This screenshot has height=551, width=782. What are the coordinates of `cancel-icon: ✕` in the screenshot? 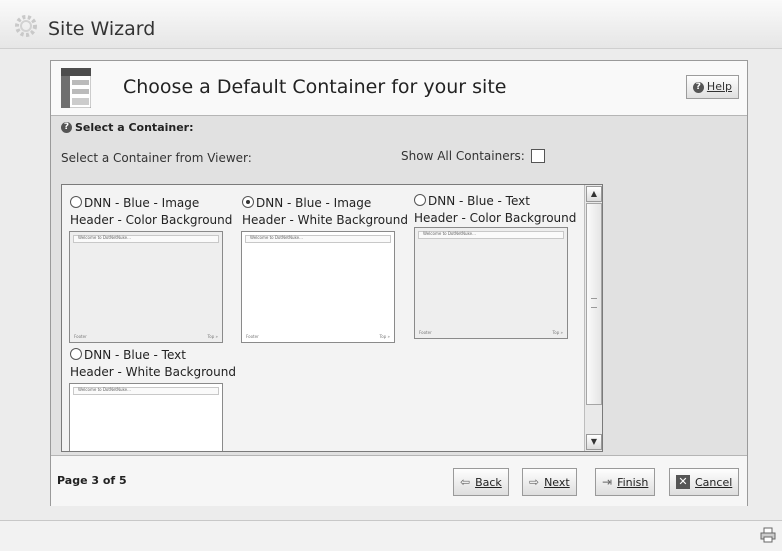 It's located at (683, 482).